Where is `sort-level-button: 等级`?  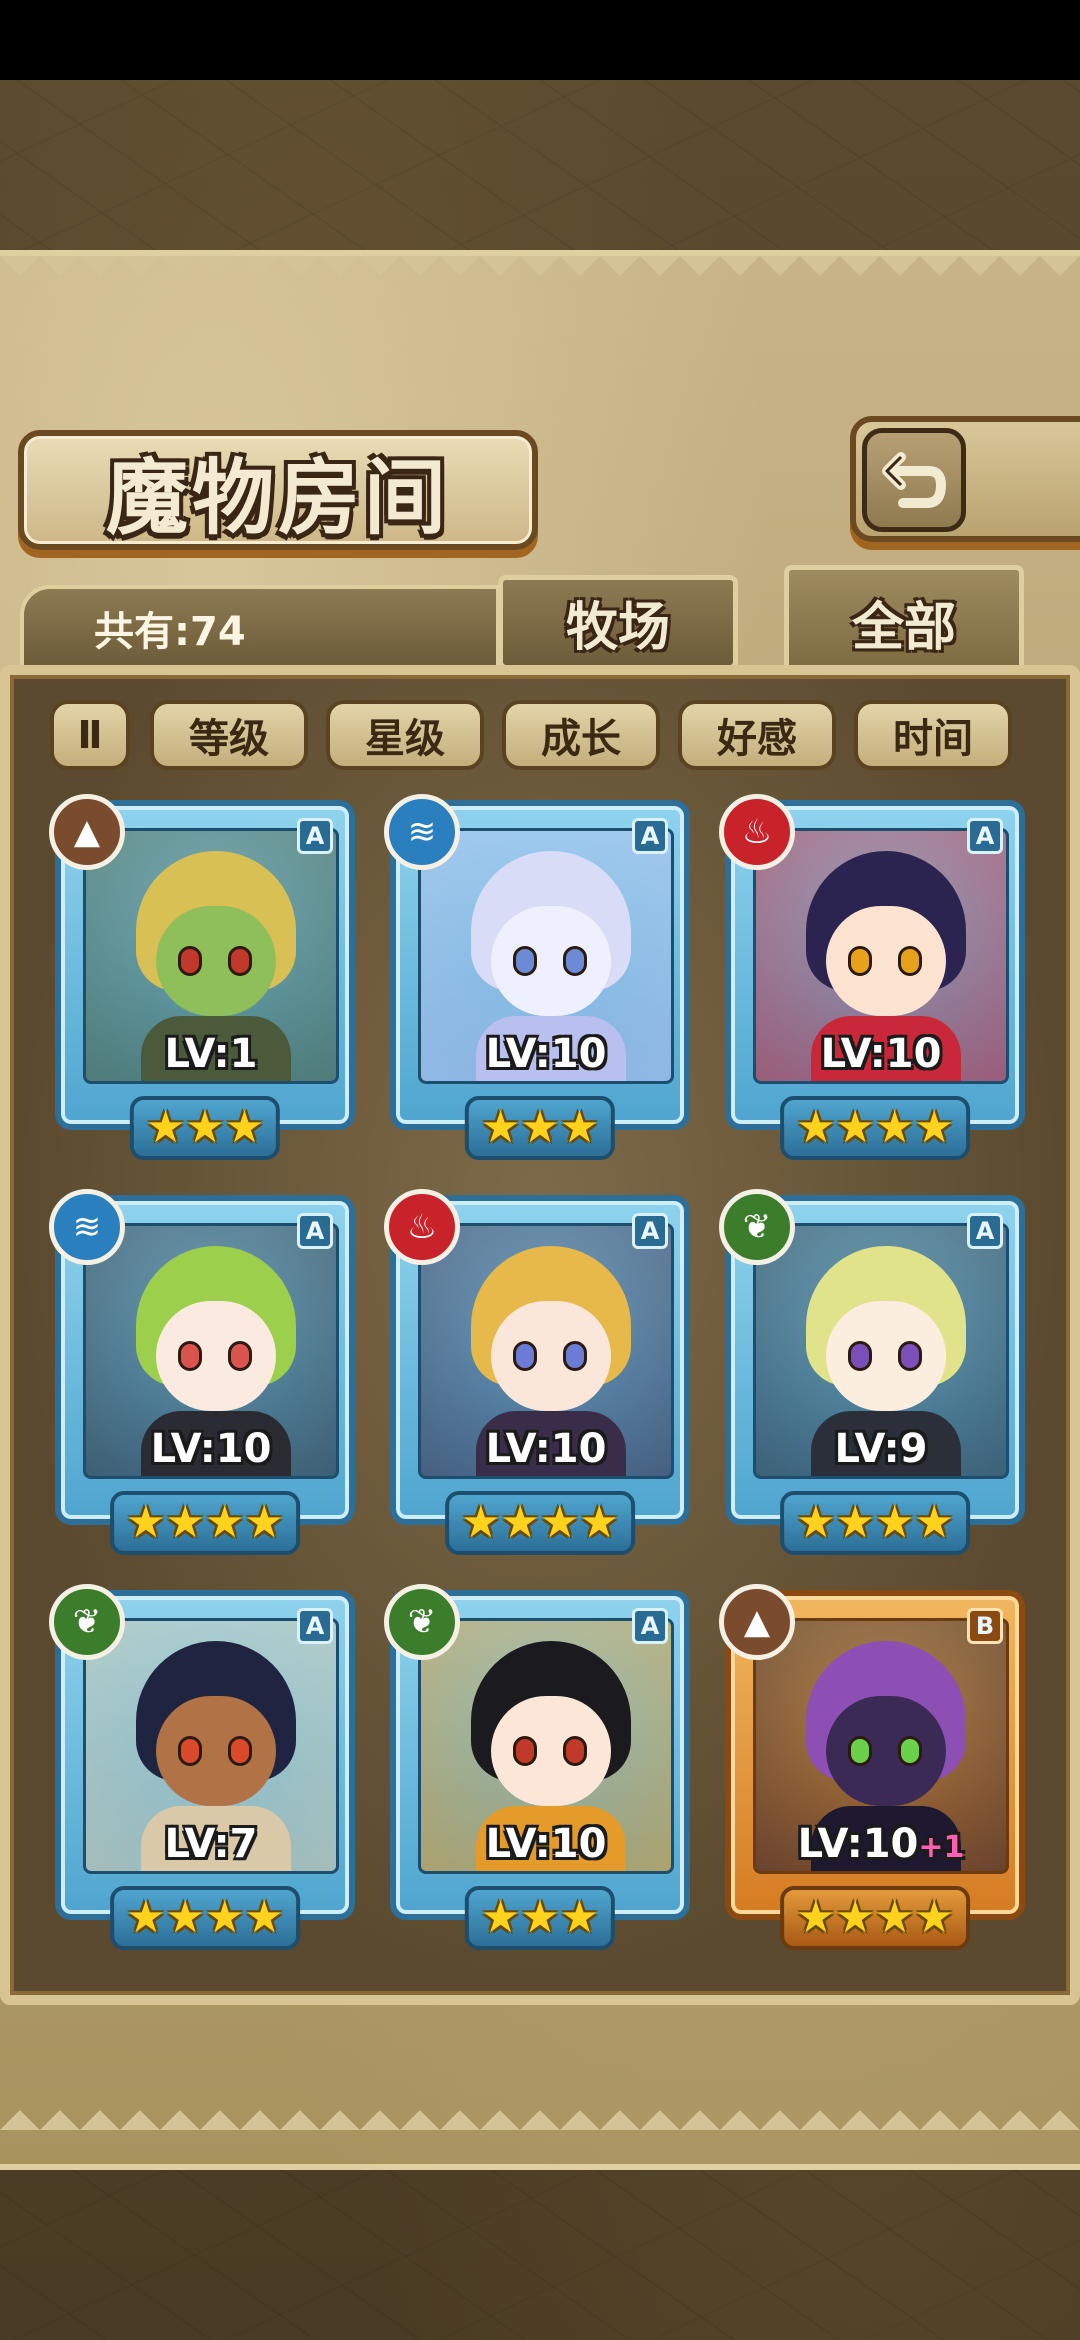 sort-level-button: 等级 is located at coordinates (229, 735).